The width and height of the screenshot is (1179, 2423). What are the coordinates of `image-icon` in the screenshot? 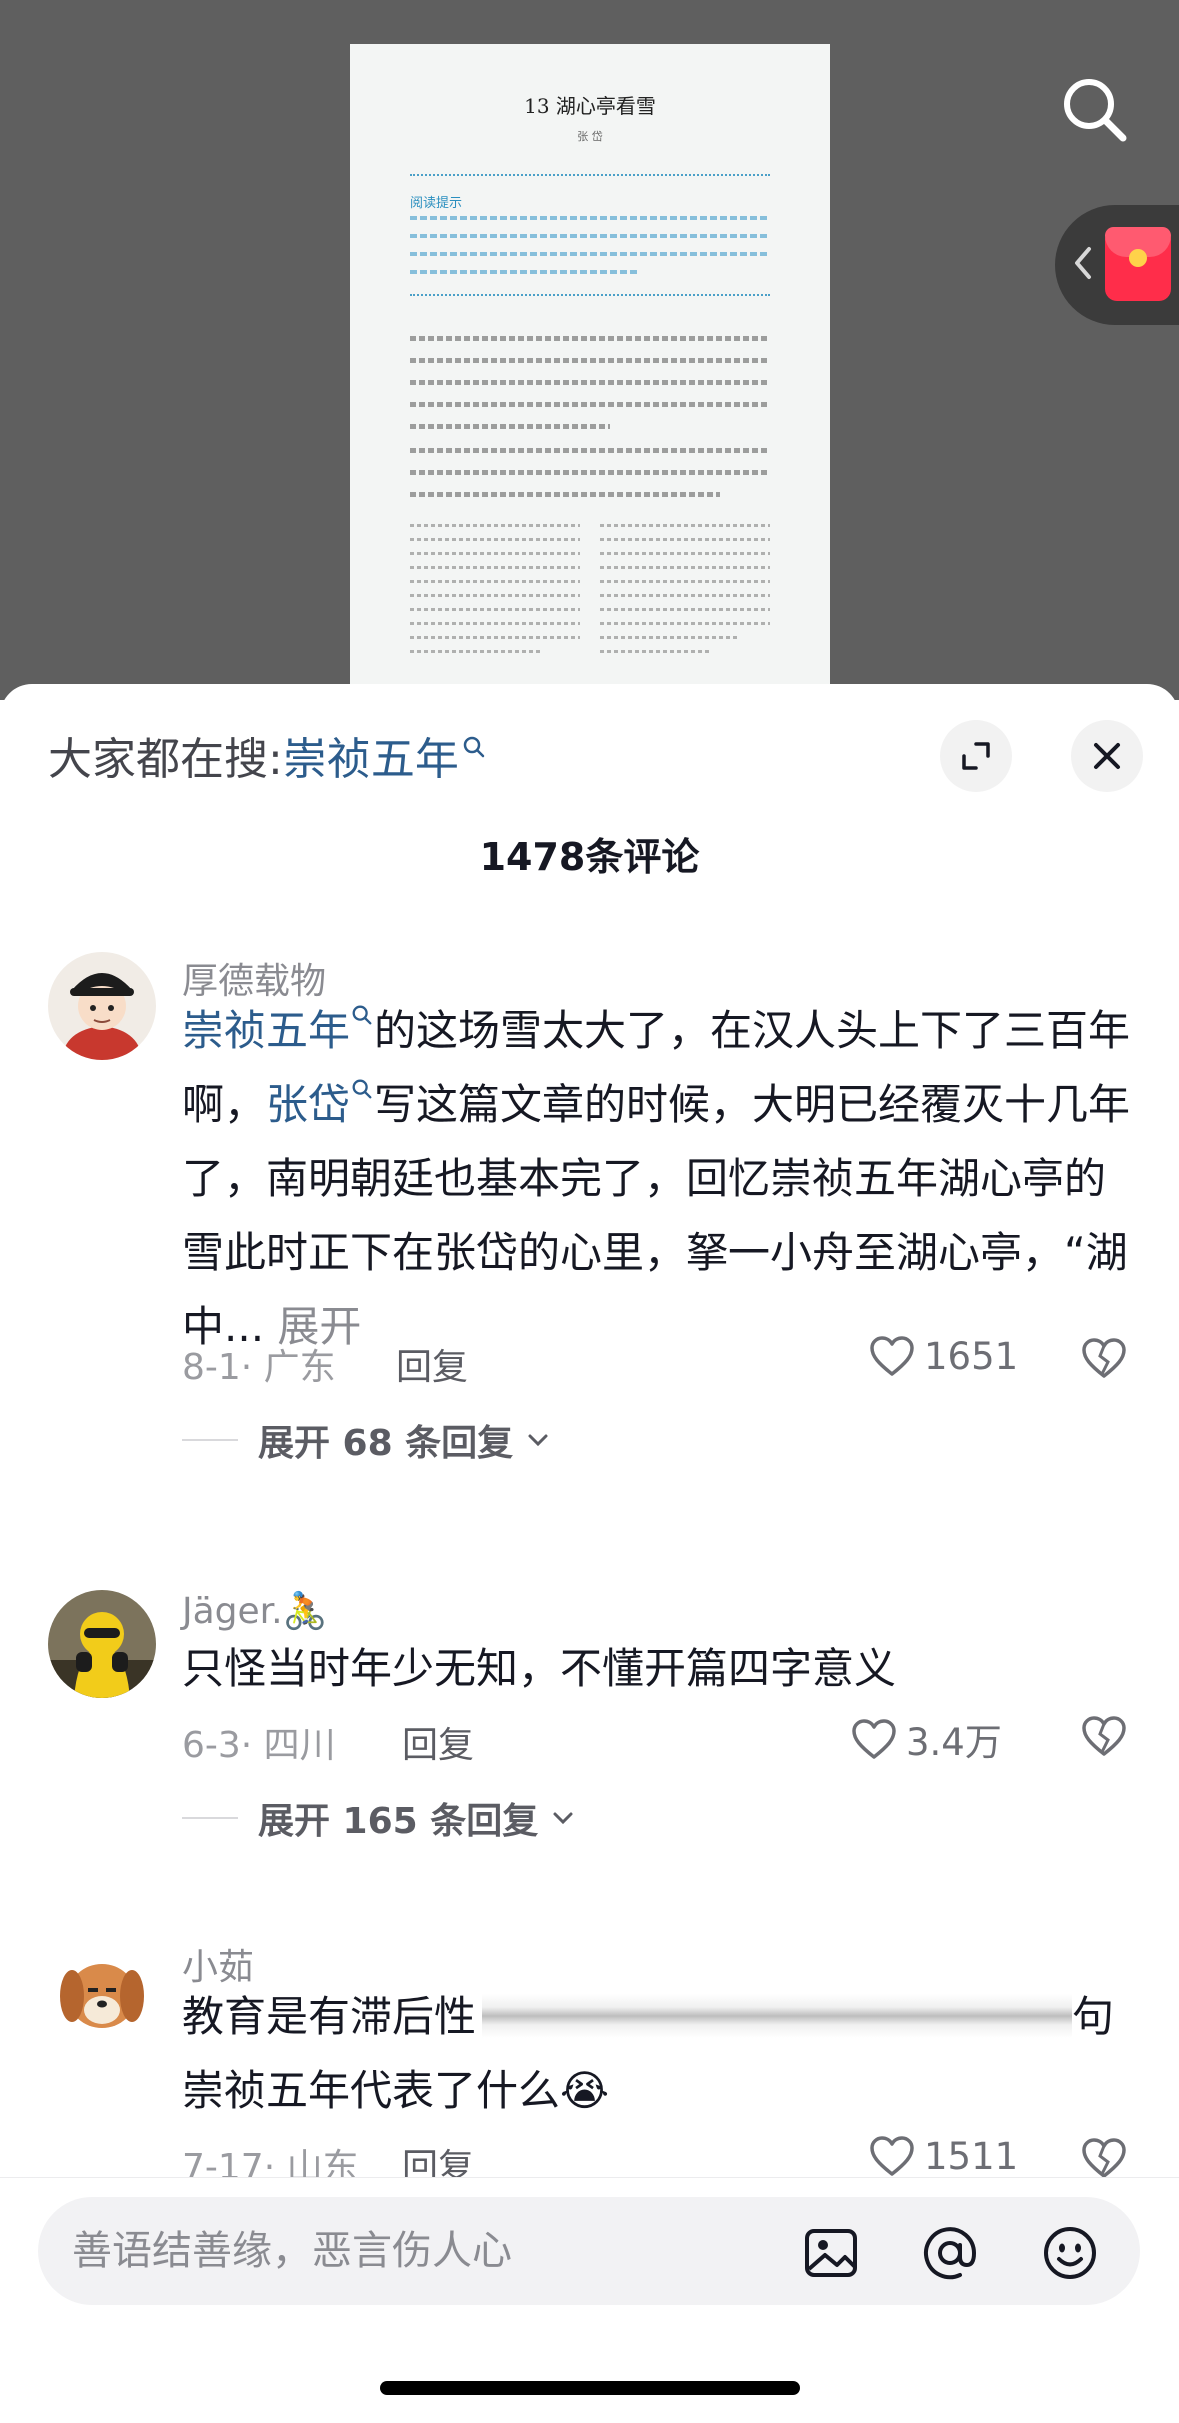 It's located at (831, 2253).